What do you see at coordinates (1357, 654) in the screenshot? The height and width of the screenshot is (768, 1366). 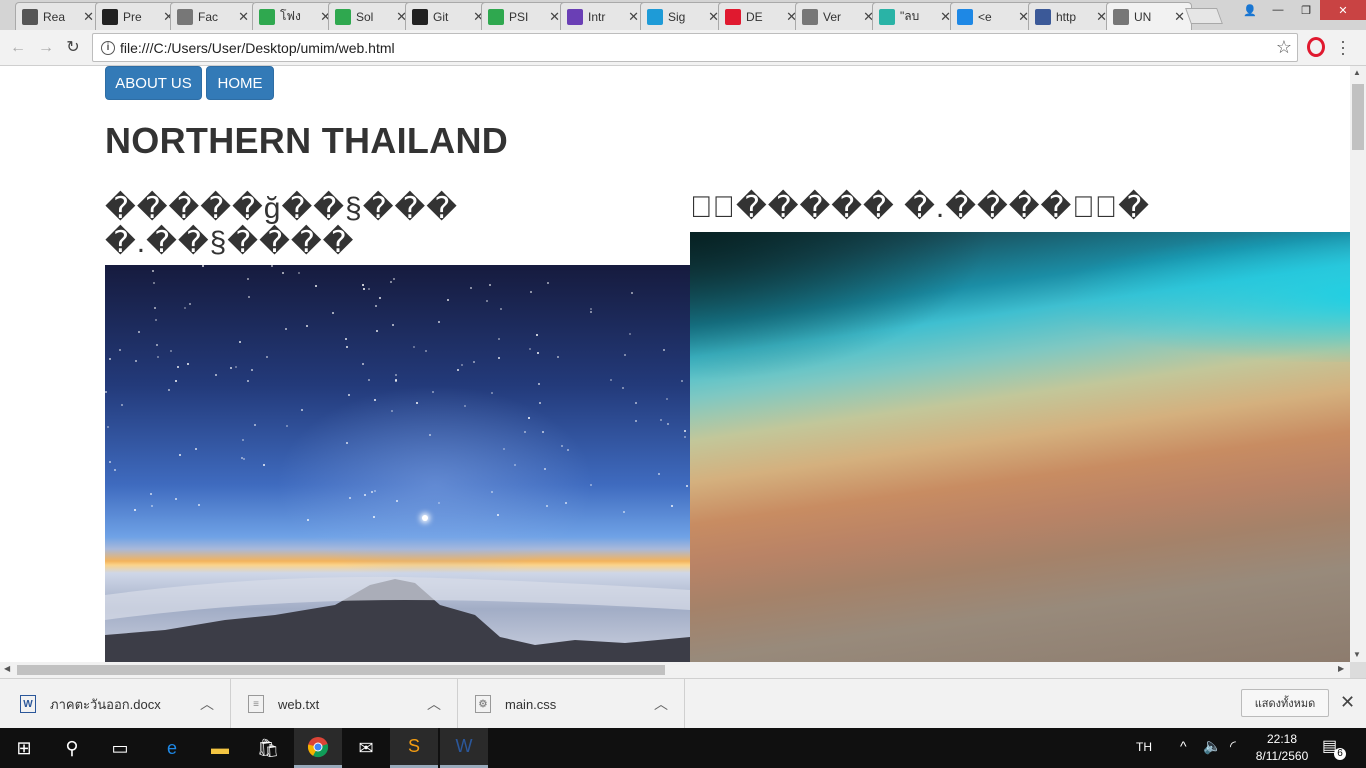 I see `scroll-down-arrow-icon: ▼` at bounding box center [1357, 654].